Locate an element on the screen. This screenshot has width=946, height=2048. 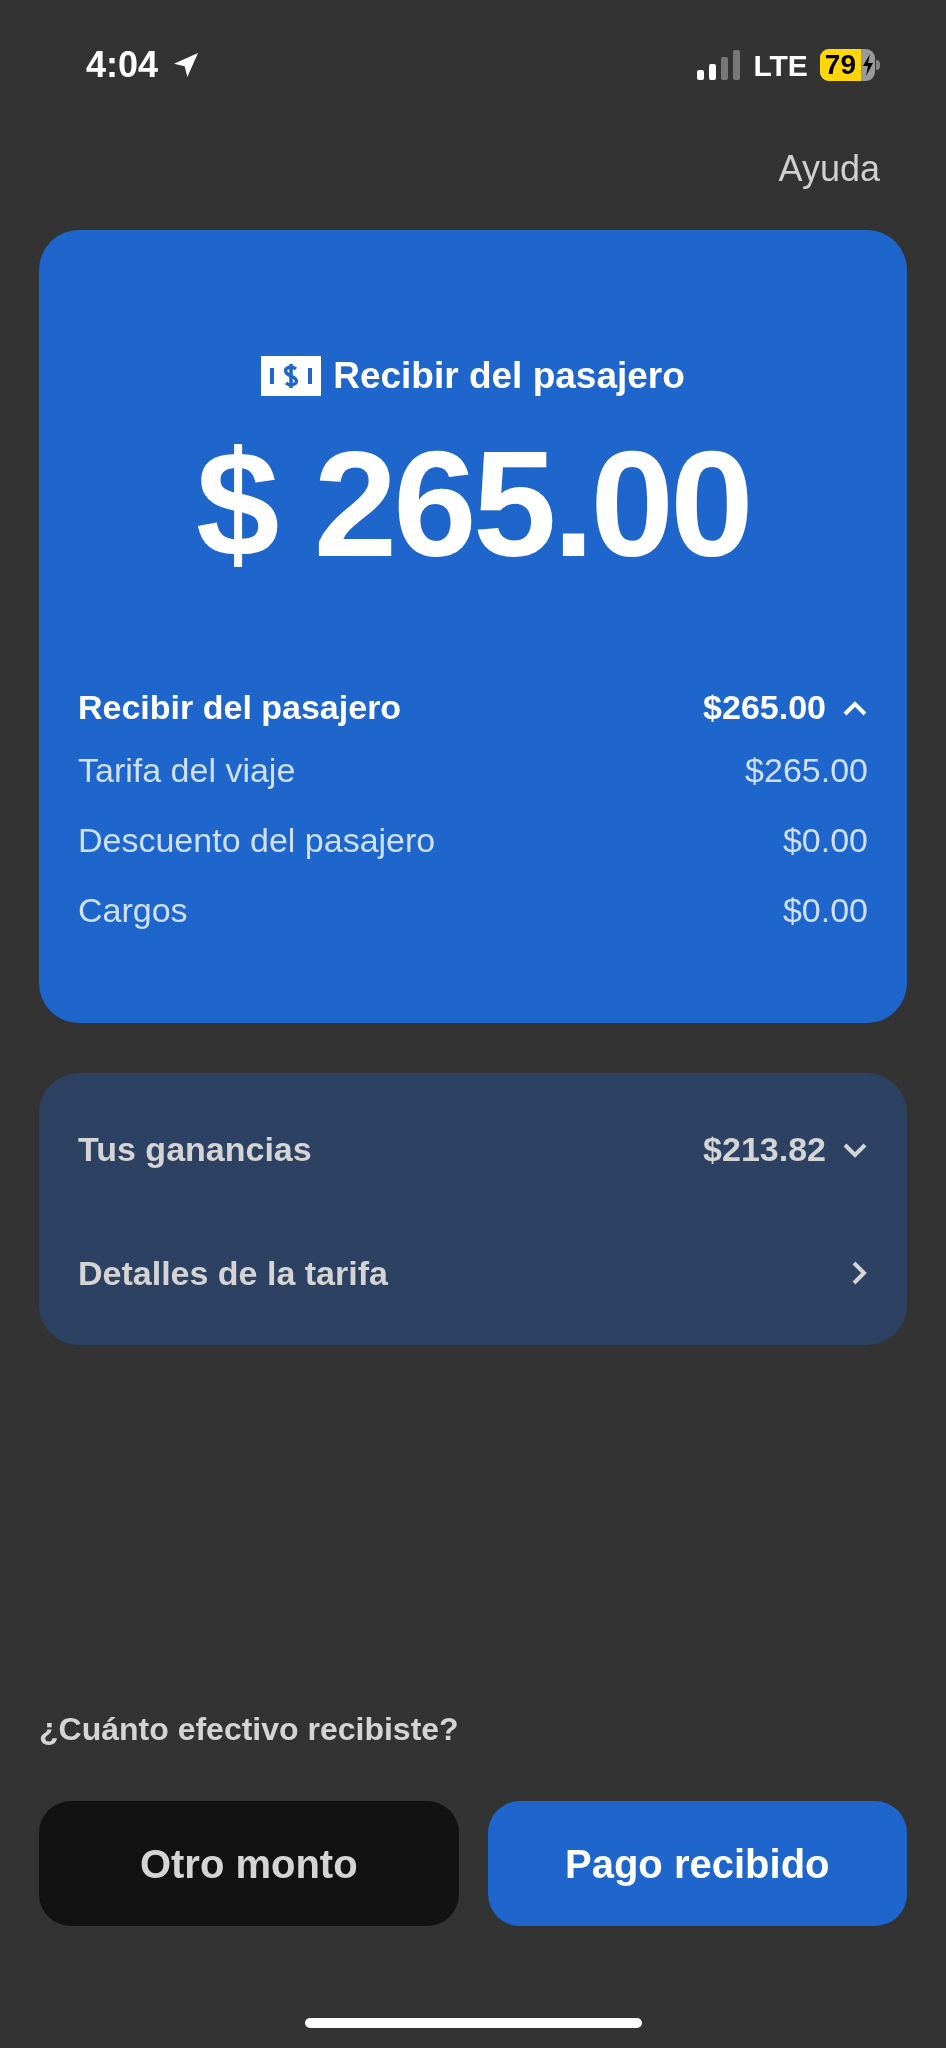
chevron-right-icon is located at coordinates (859, 1273).